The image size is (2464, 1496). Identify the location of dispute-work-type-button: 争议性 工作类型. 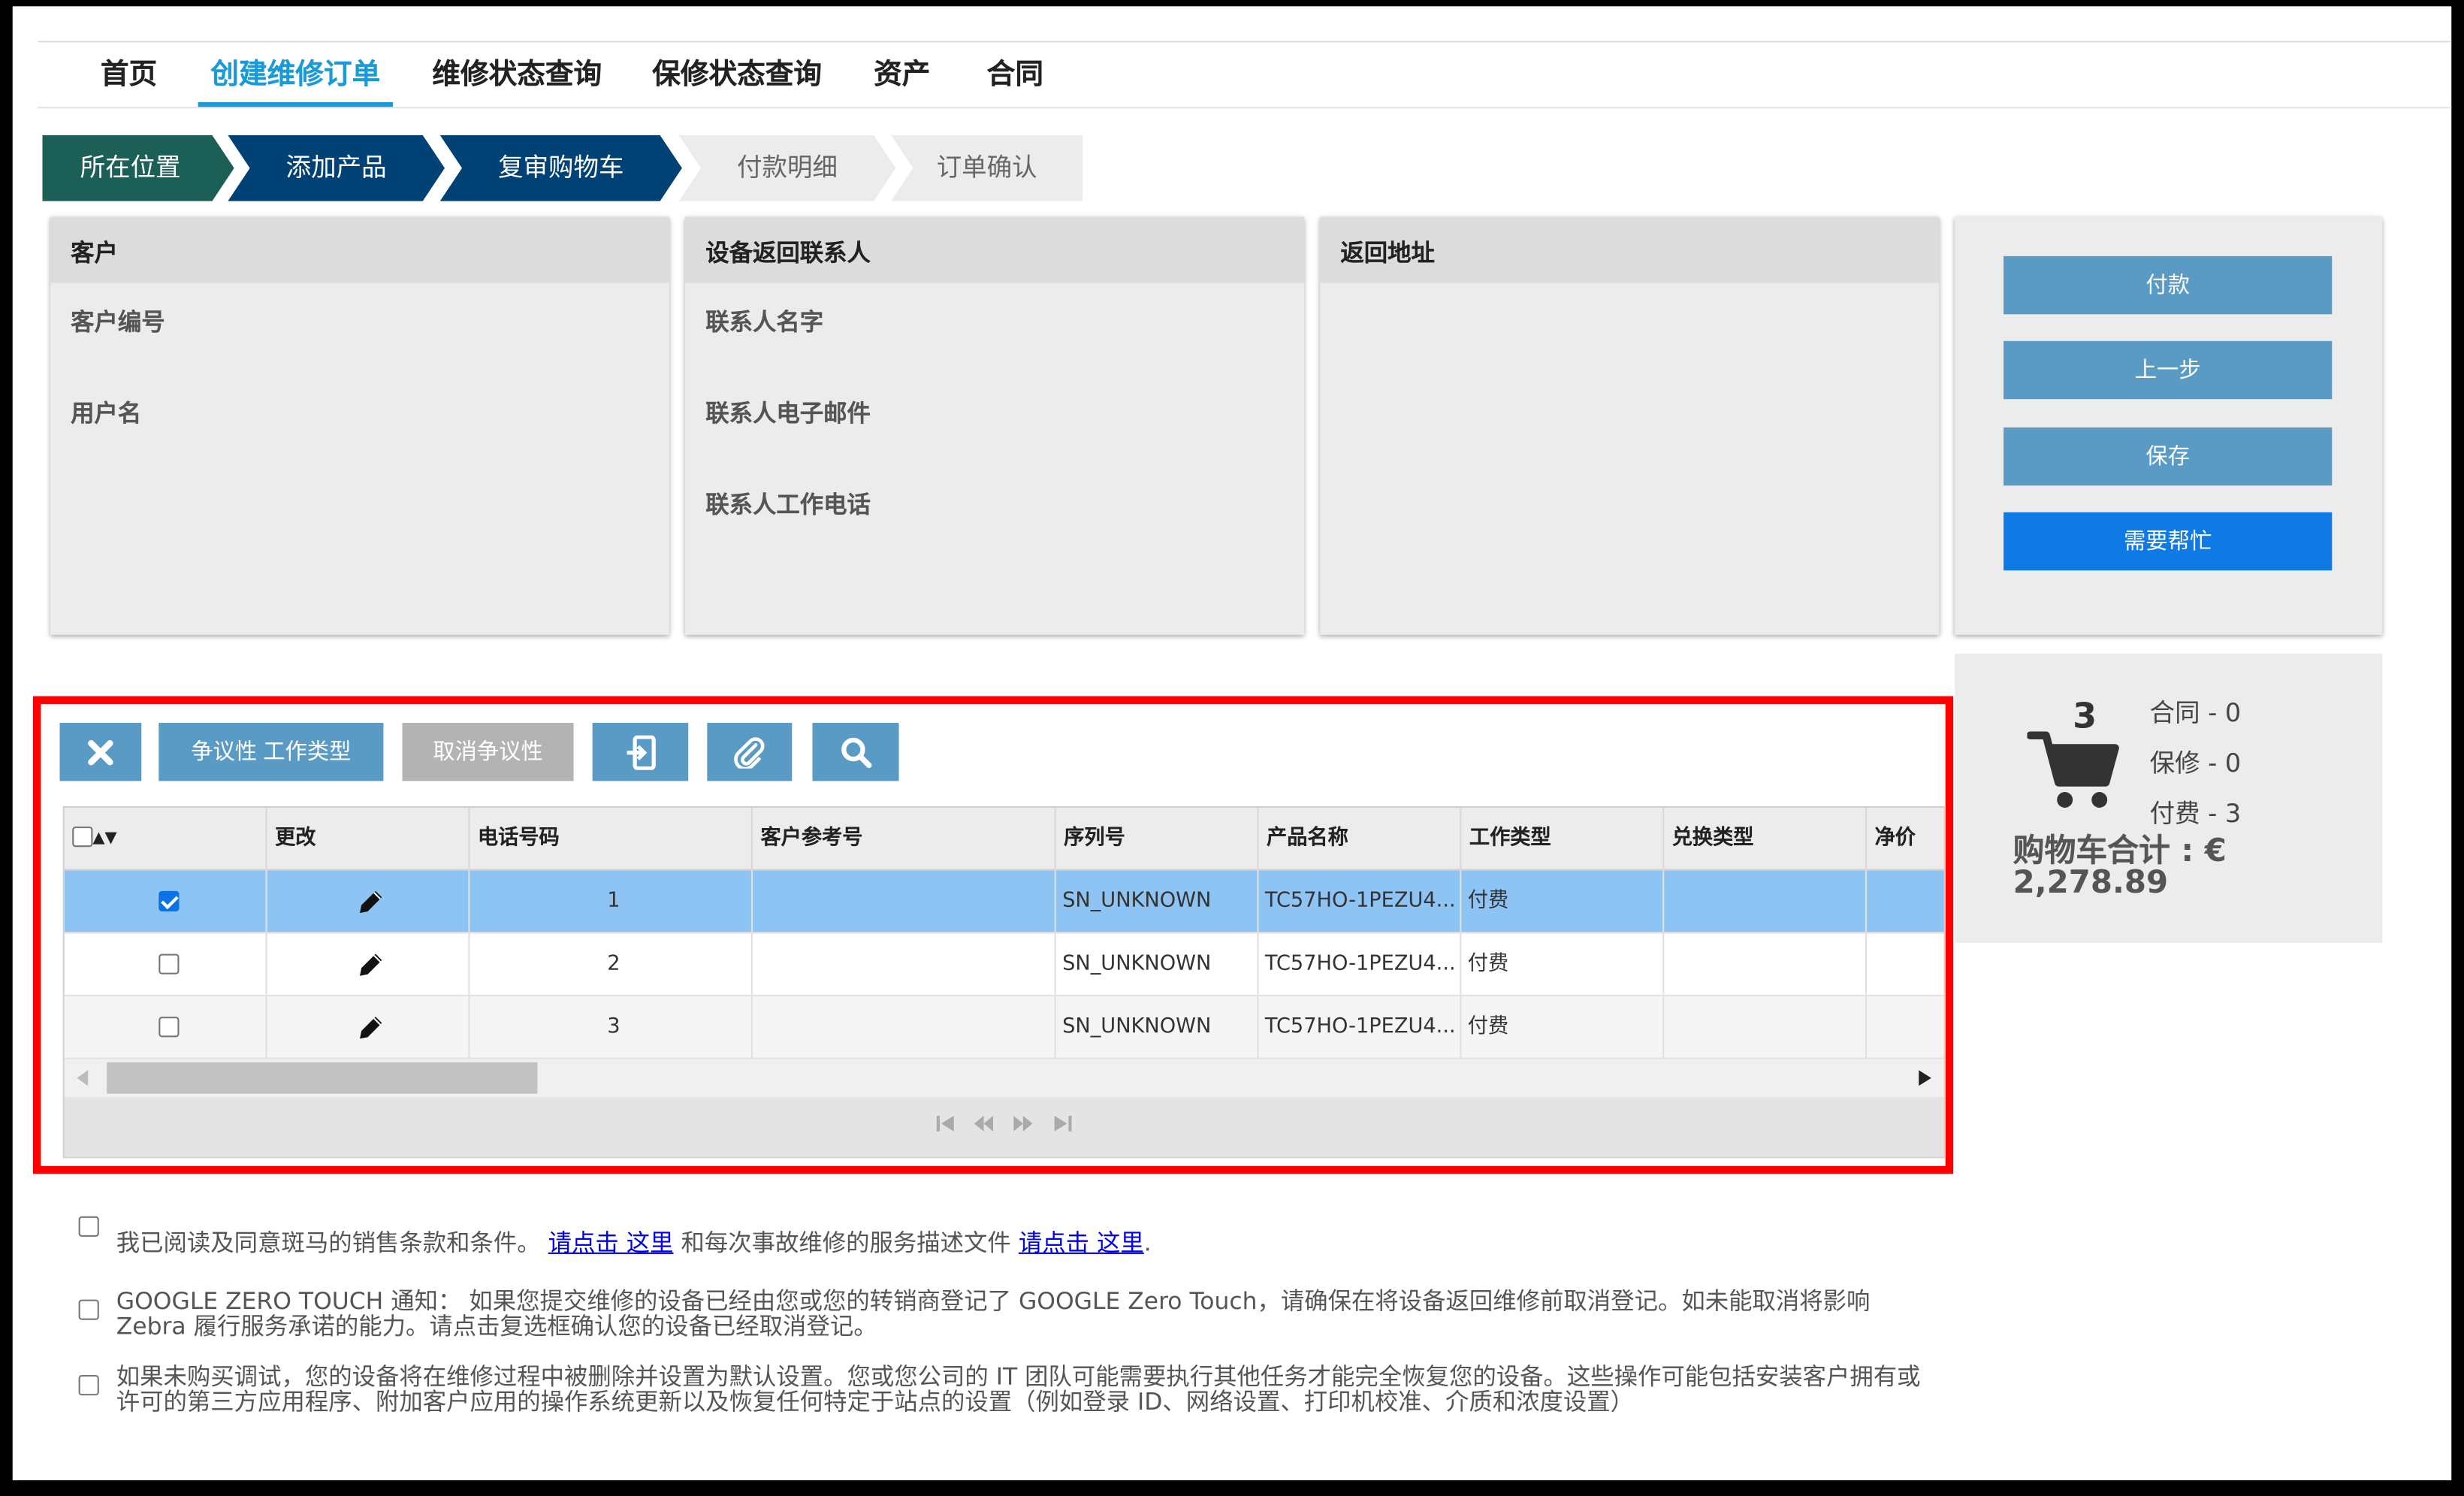
(271, 752).